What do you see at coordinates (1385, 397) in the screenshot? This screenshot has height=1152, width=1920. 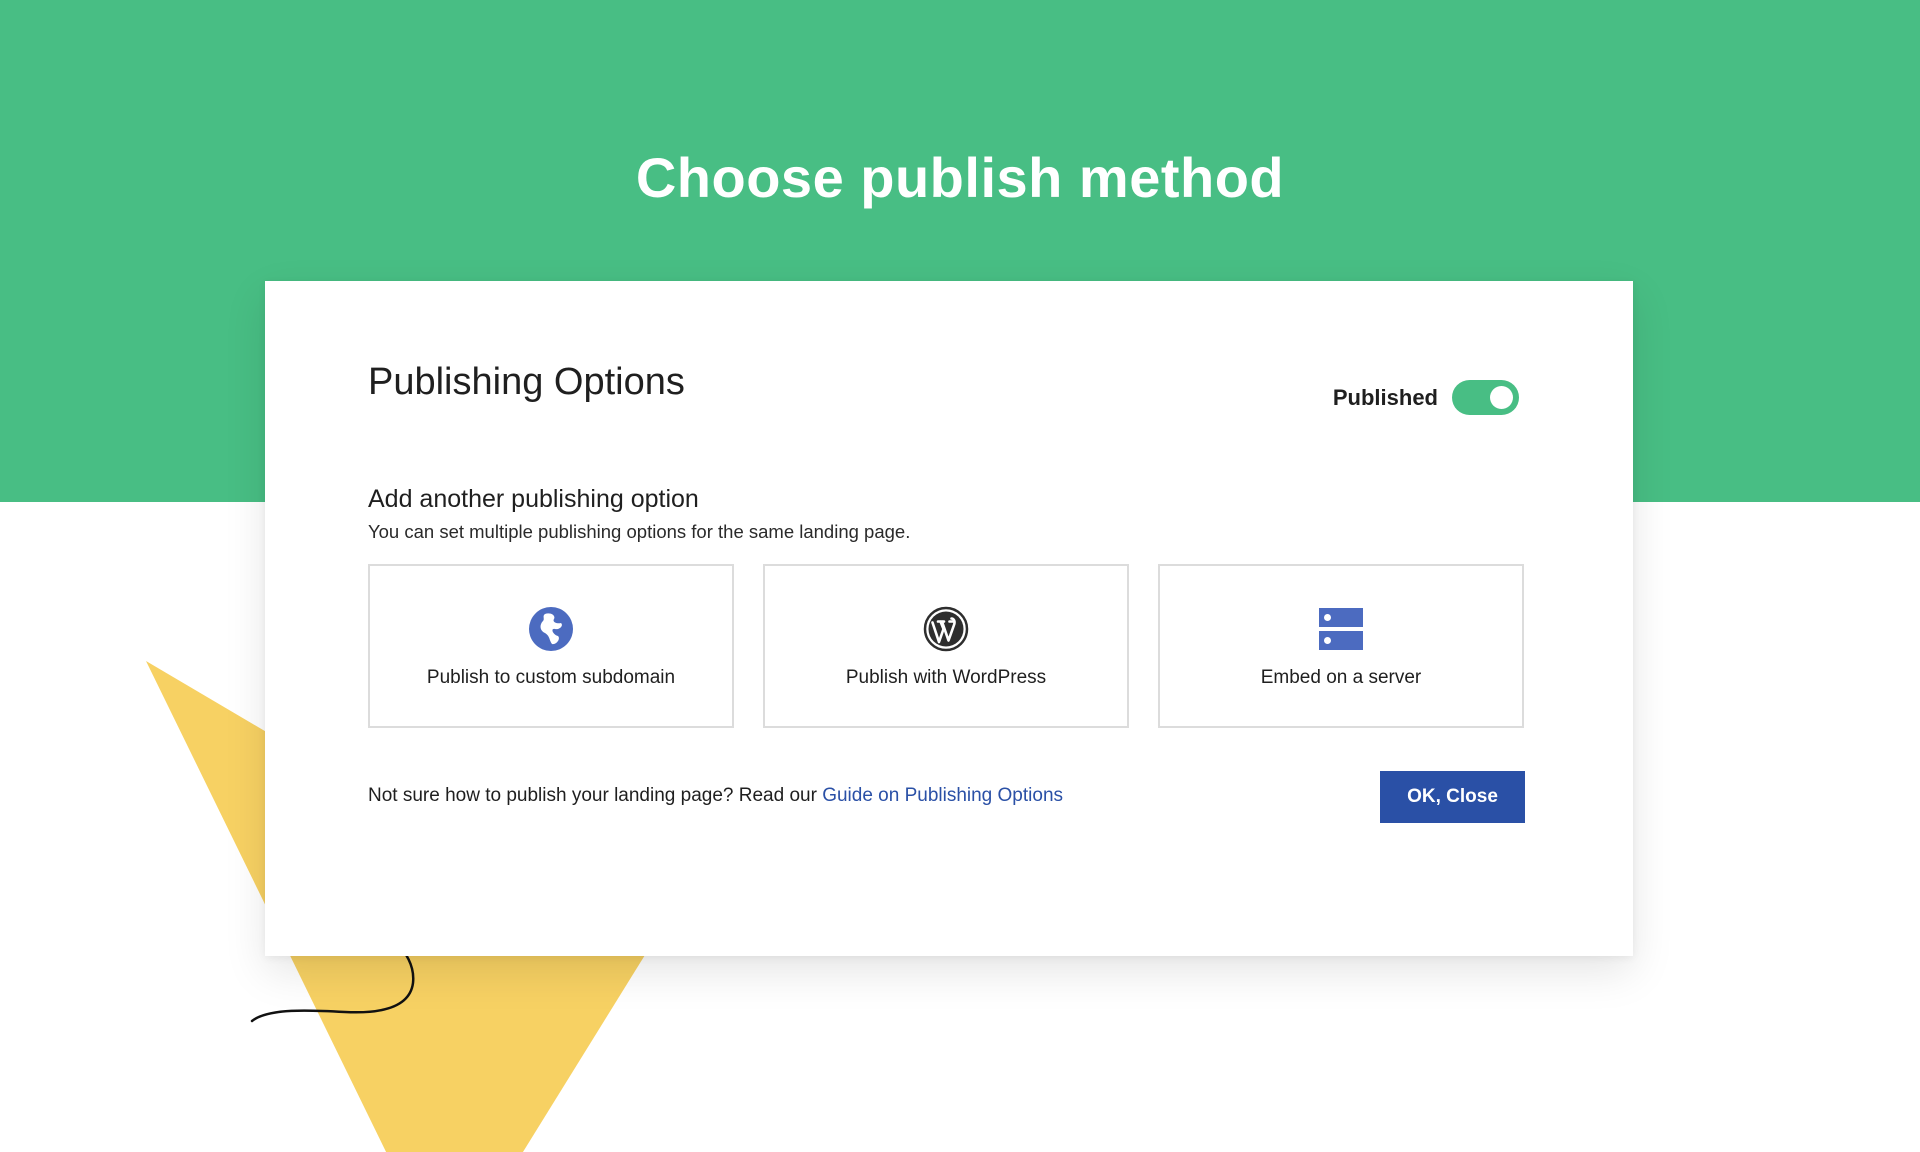 I see `published-label: Published` at bounding box center [1385, 397].